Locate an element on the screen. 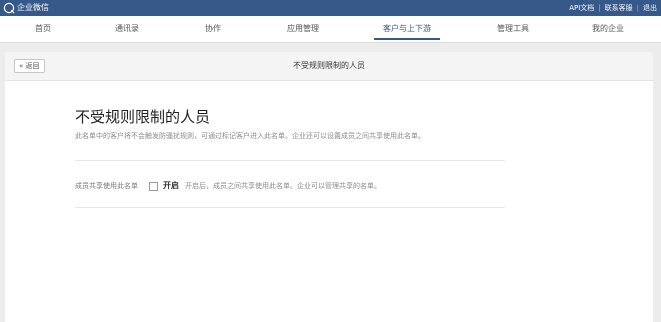  brand-name: 企业微信 is located at coordinates (33, 7).